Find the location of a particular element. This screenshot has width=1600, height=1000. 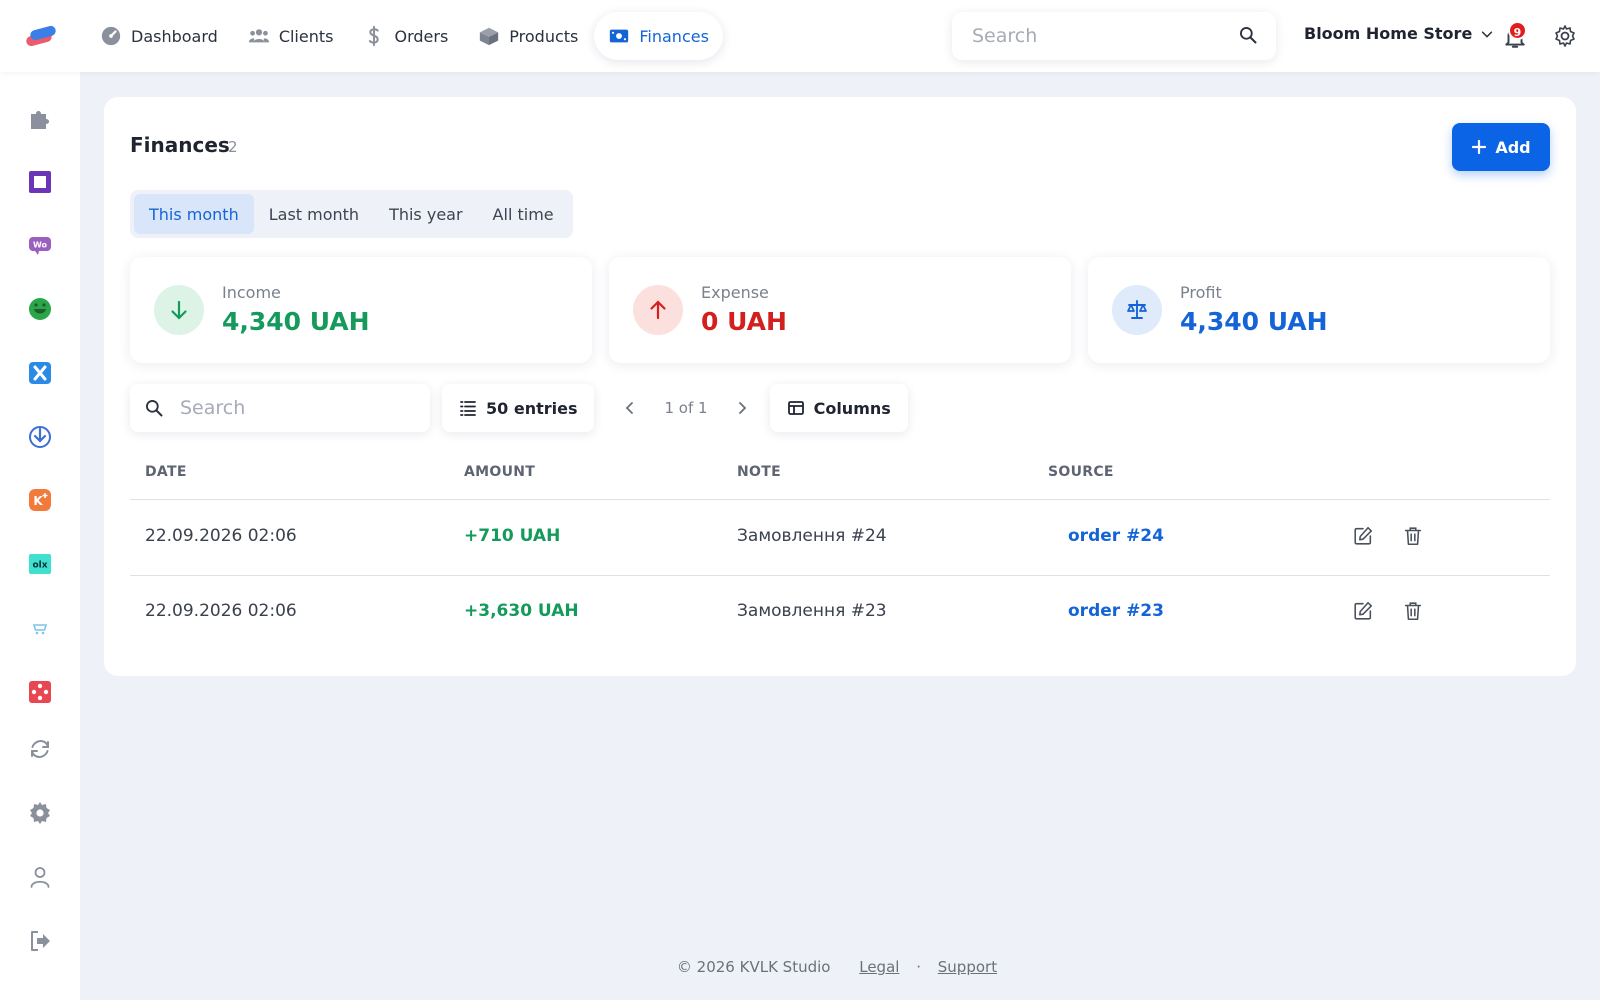

nav-orders: Orders is located at coordinates (405, 36).